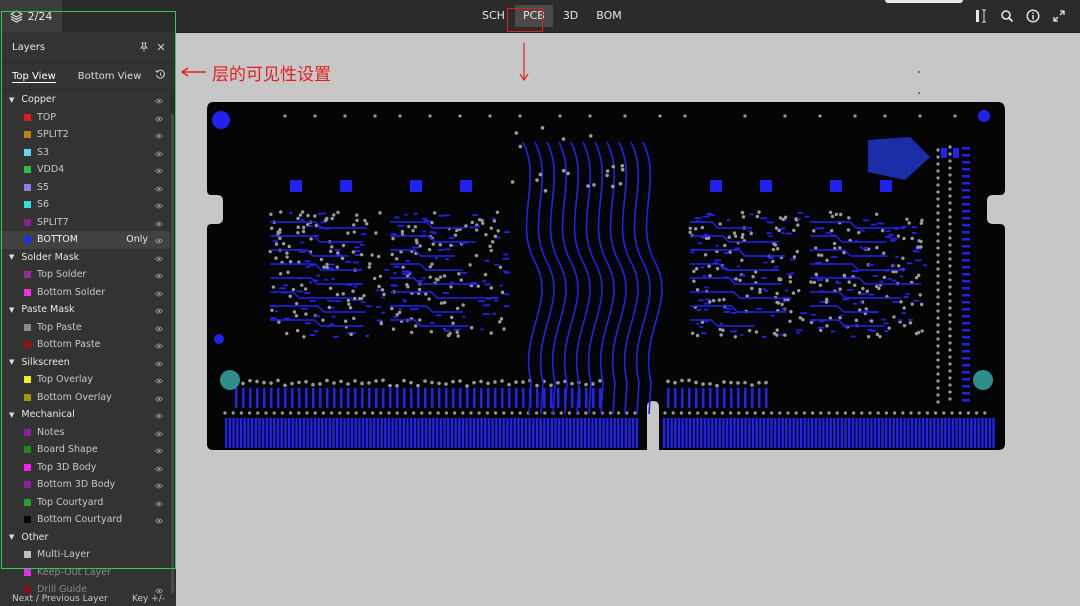 This screenshot has width=1080, height=606. I want to click on tab-top-view: Top View, so click(34, 76).